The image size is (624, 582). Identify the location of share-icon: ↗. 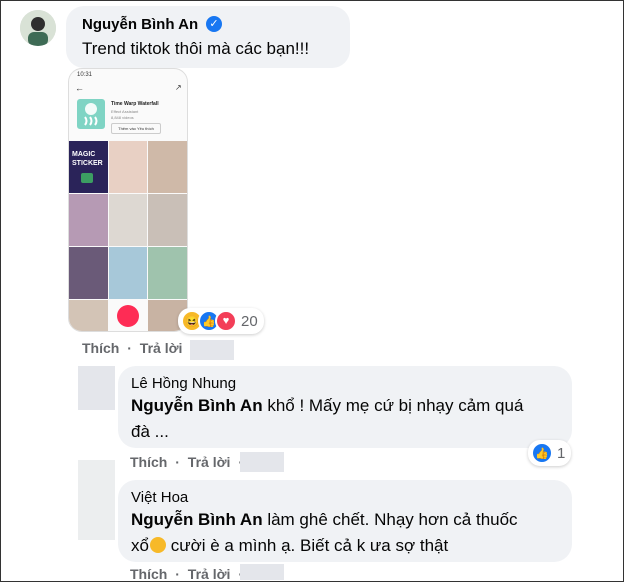
(178, 87).